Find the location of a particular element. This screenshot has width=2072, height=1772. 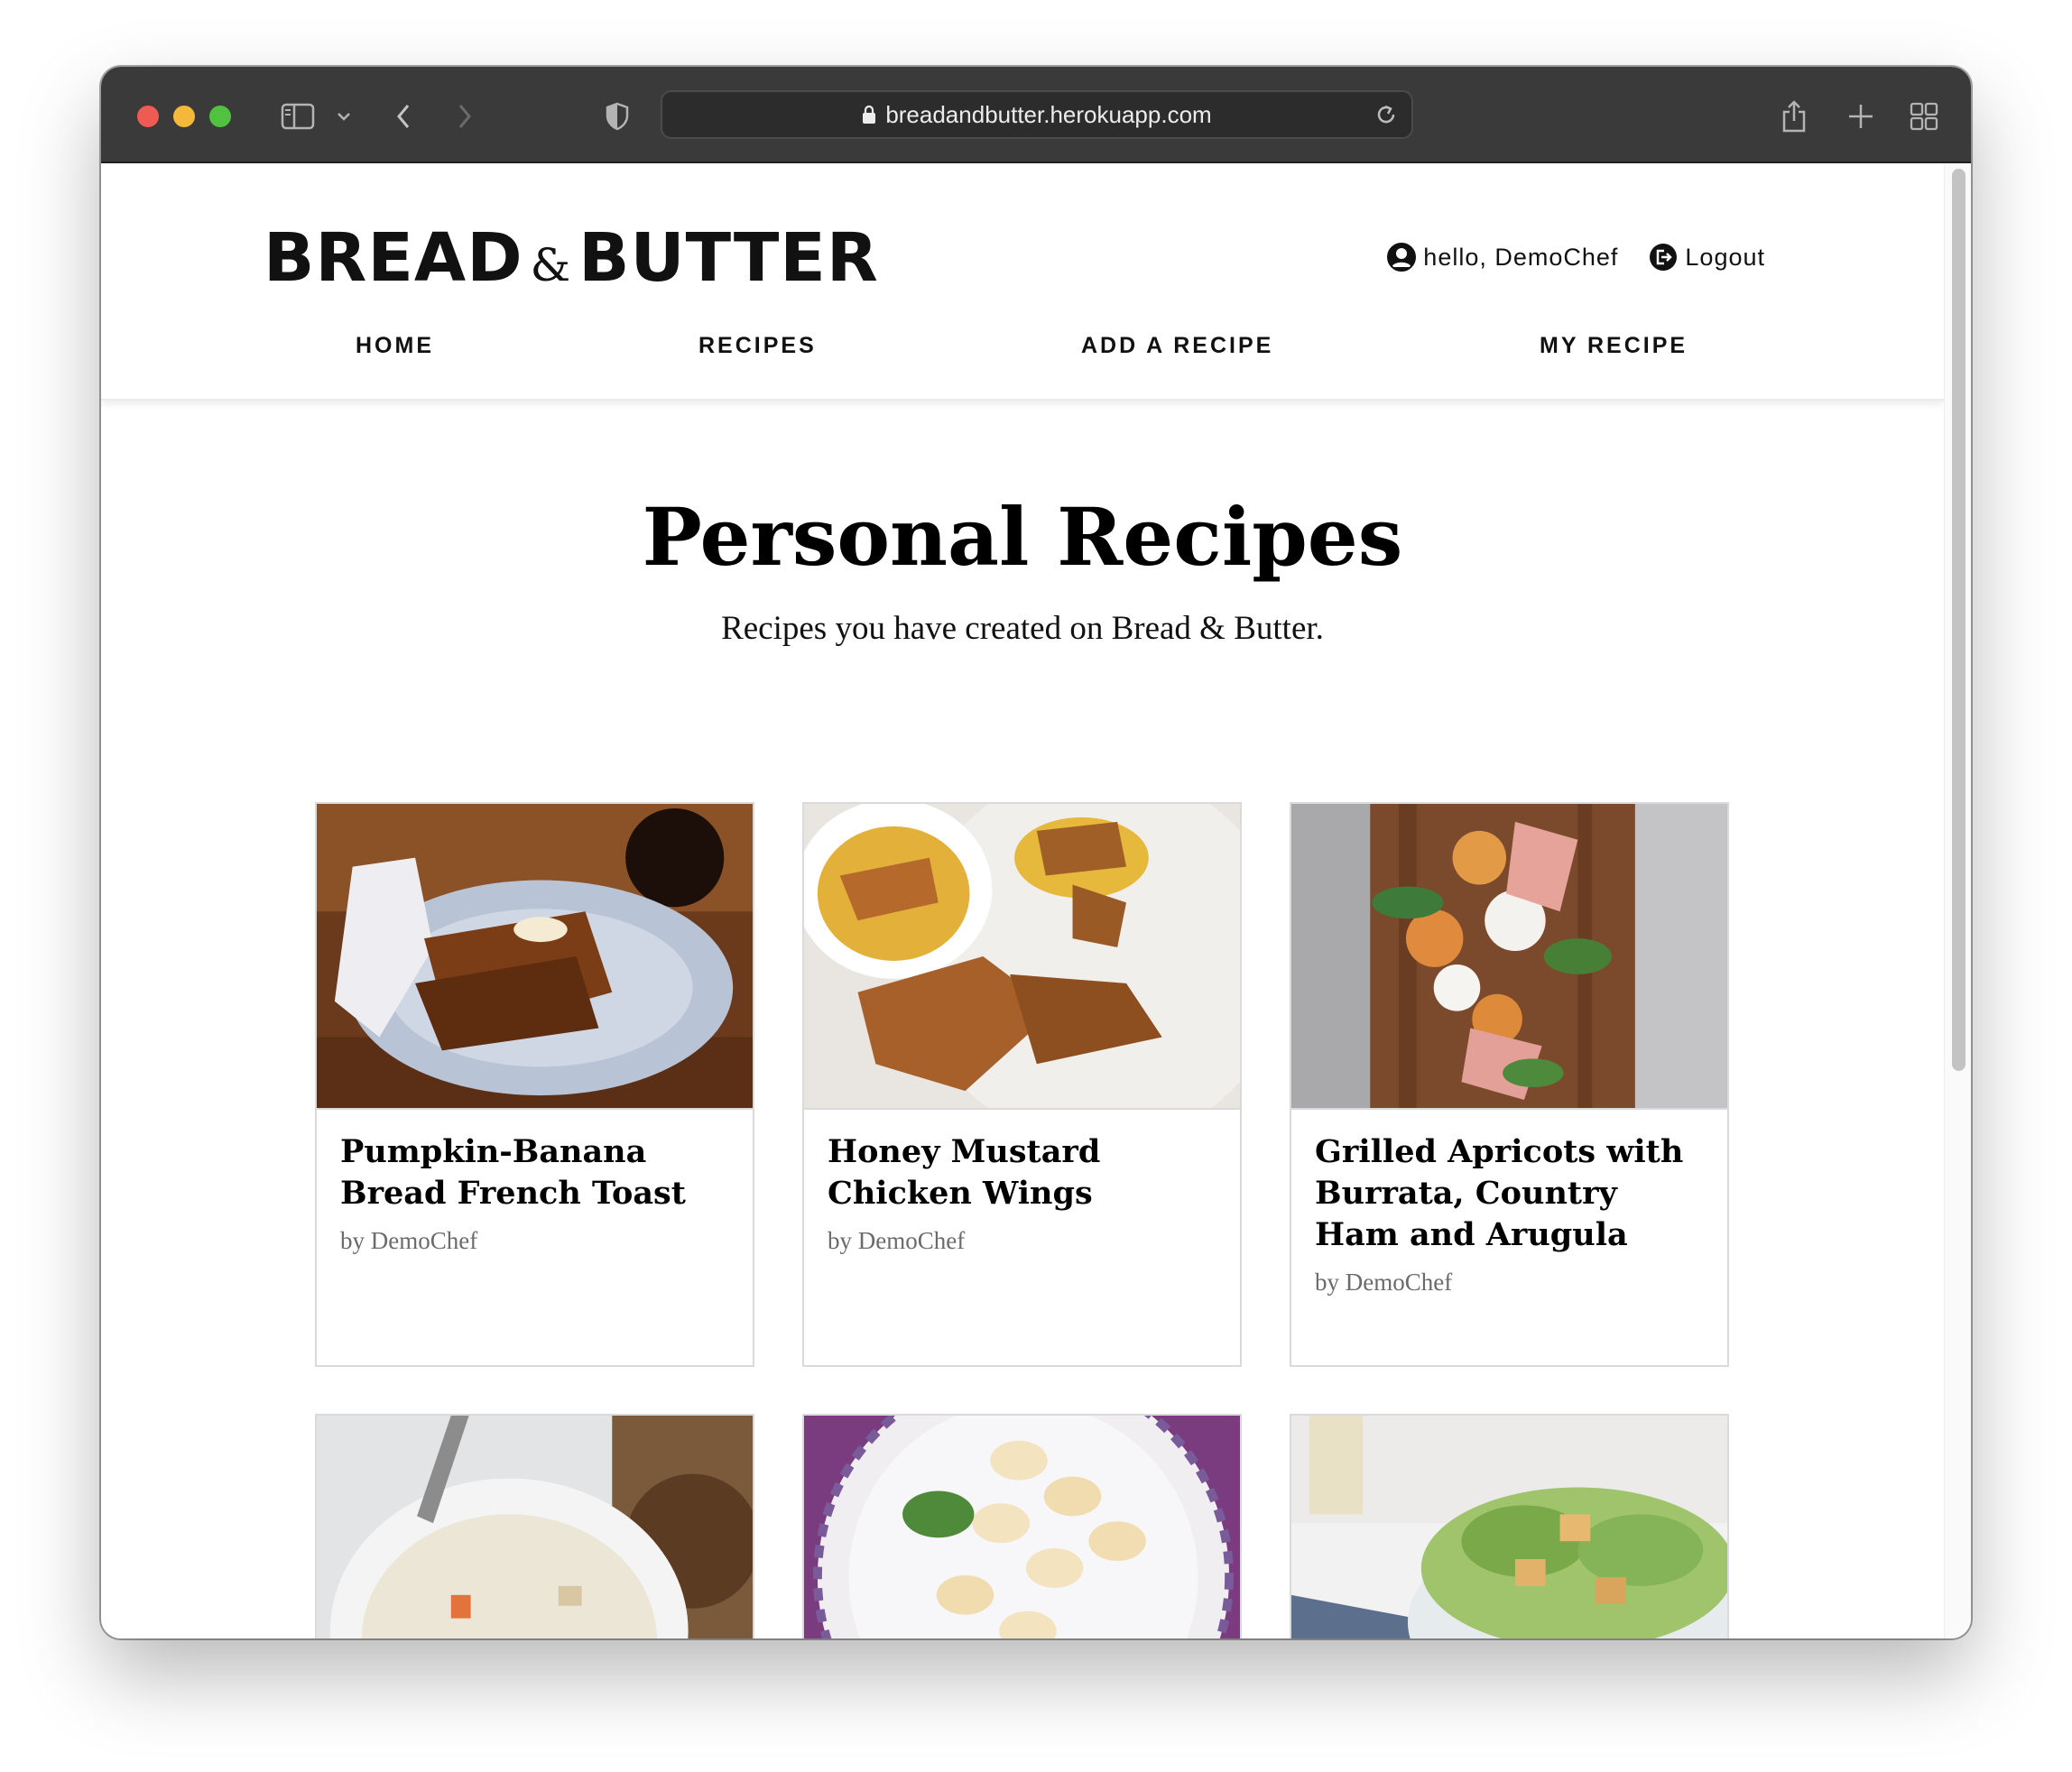

recipe-photo-chicken-wings is located at coordinates (1022, 957).